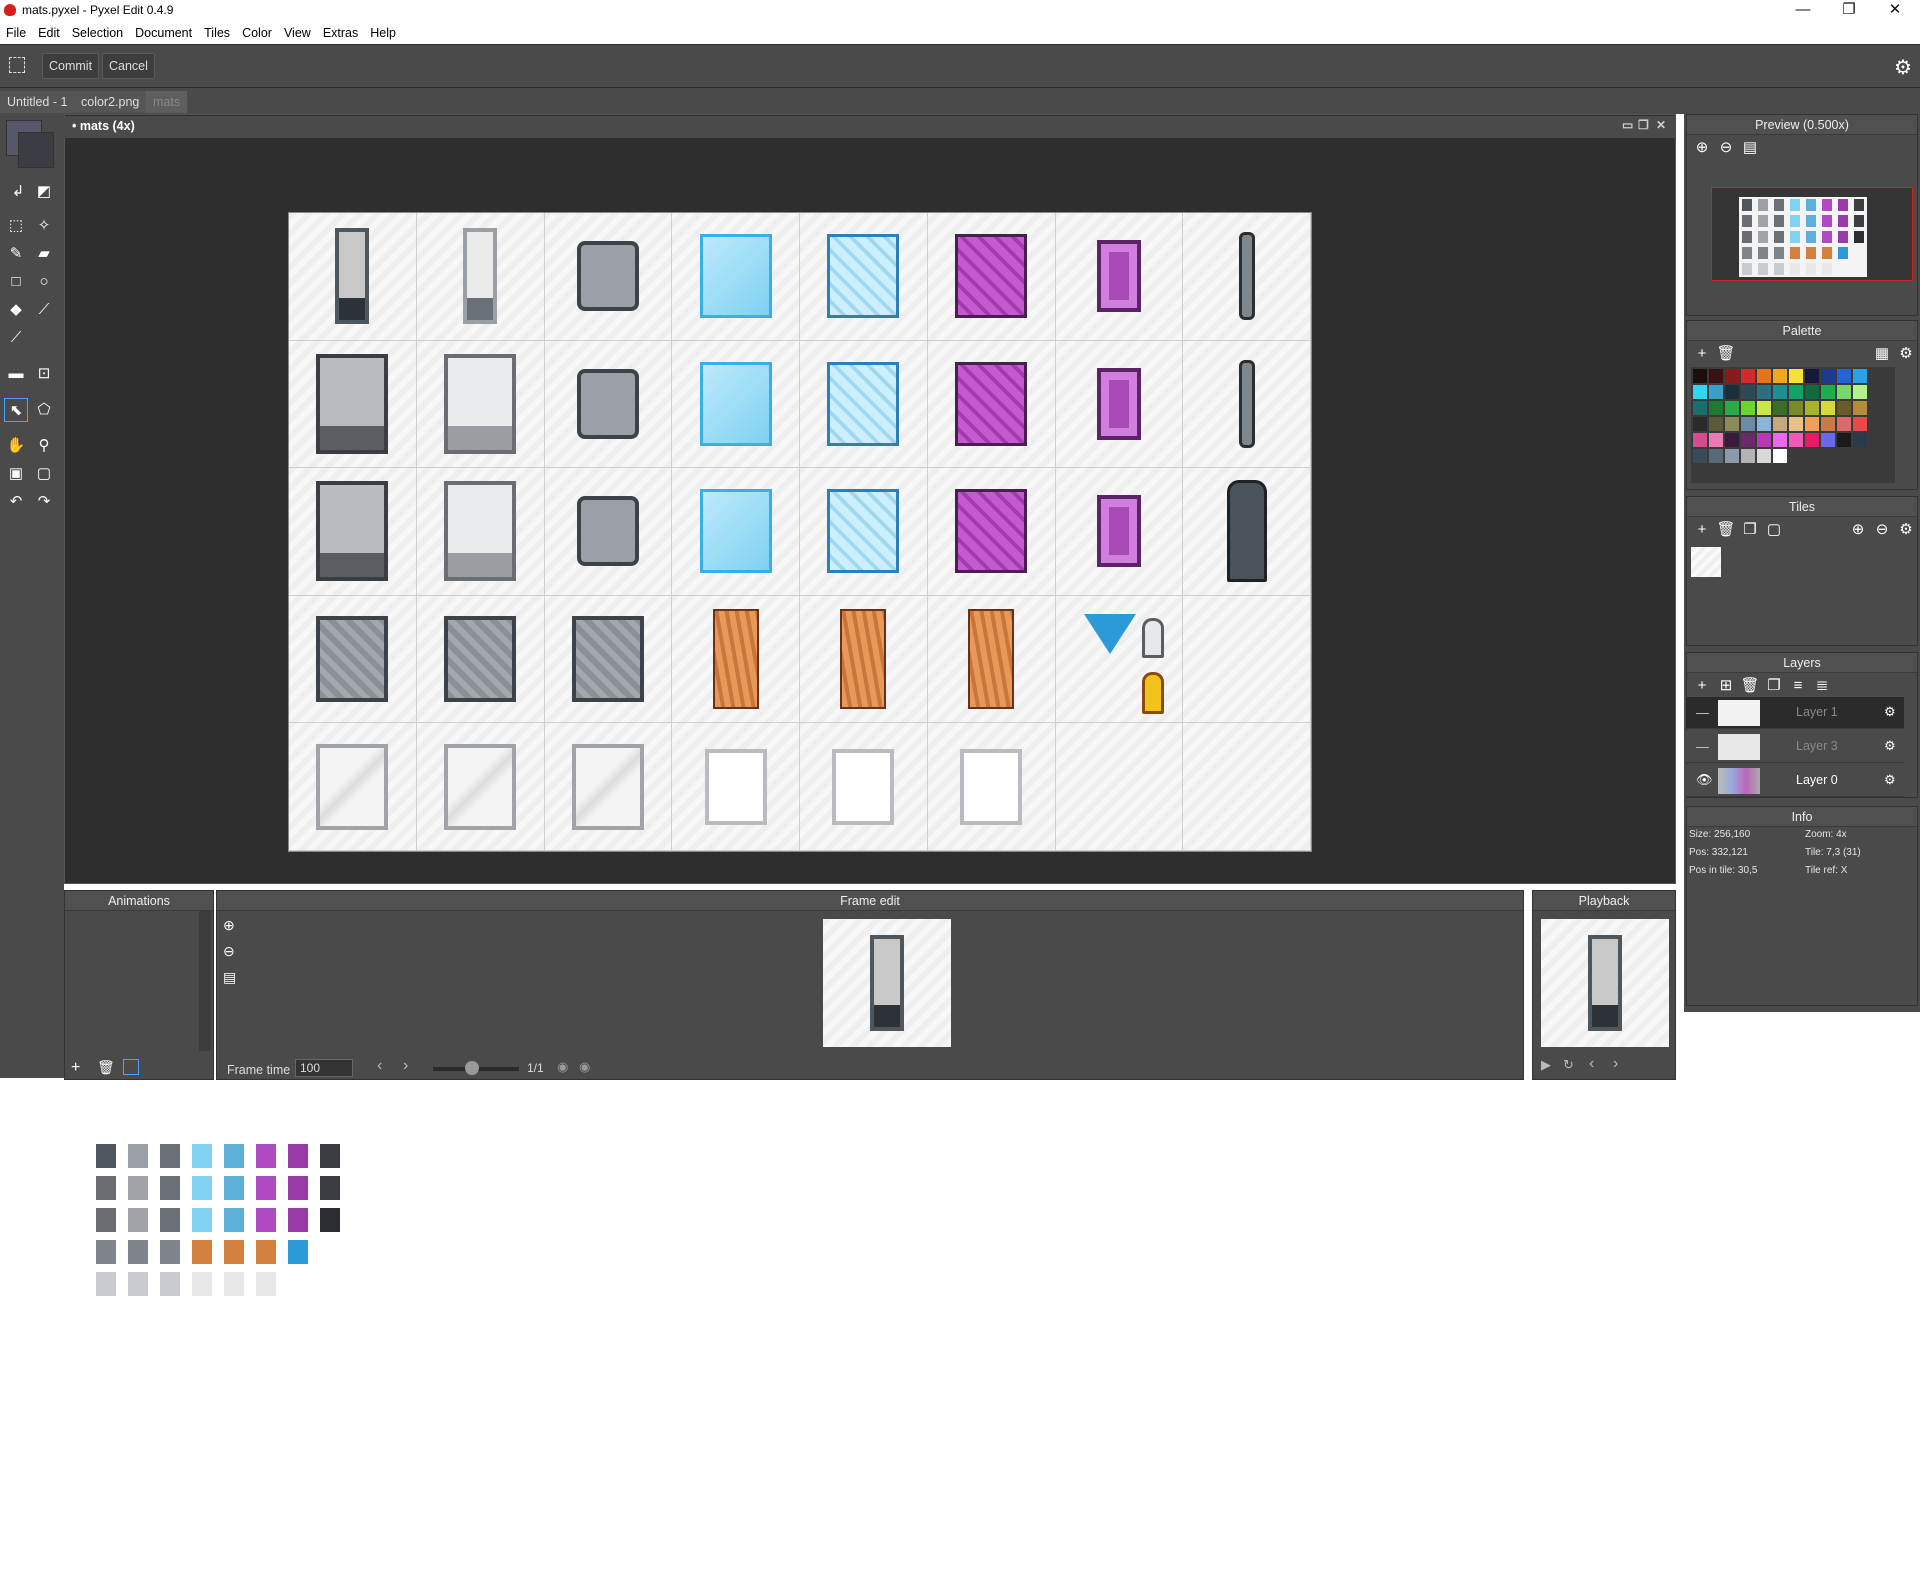  Describe the element at coordinates (1591, 1064) in the screenshot. I see `playback-prev-icon: ‹` at that location.